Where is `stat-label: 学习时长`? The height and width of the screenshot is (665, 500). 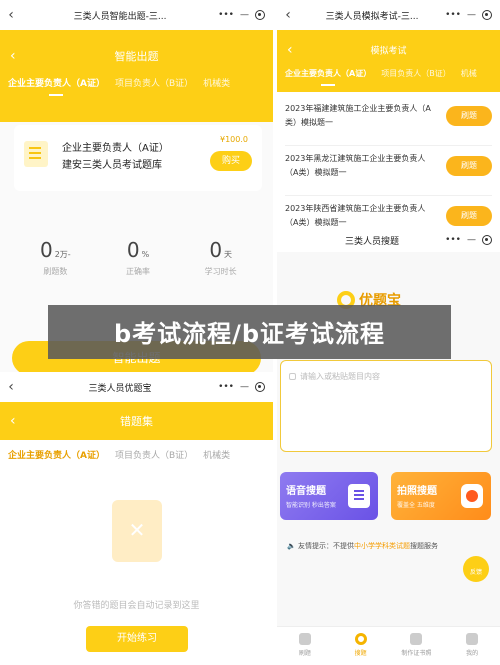
stat-label: 学习时长 is located at coordinates (220, 271).